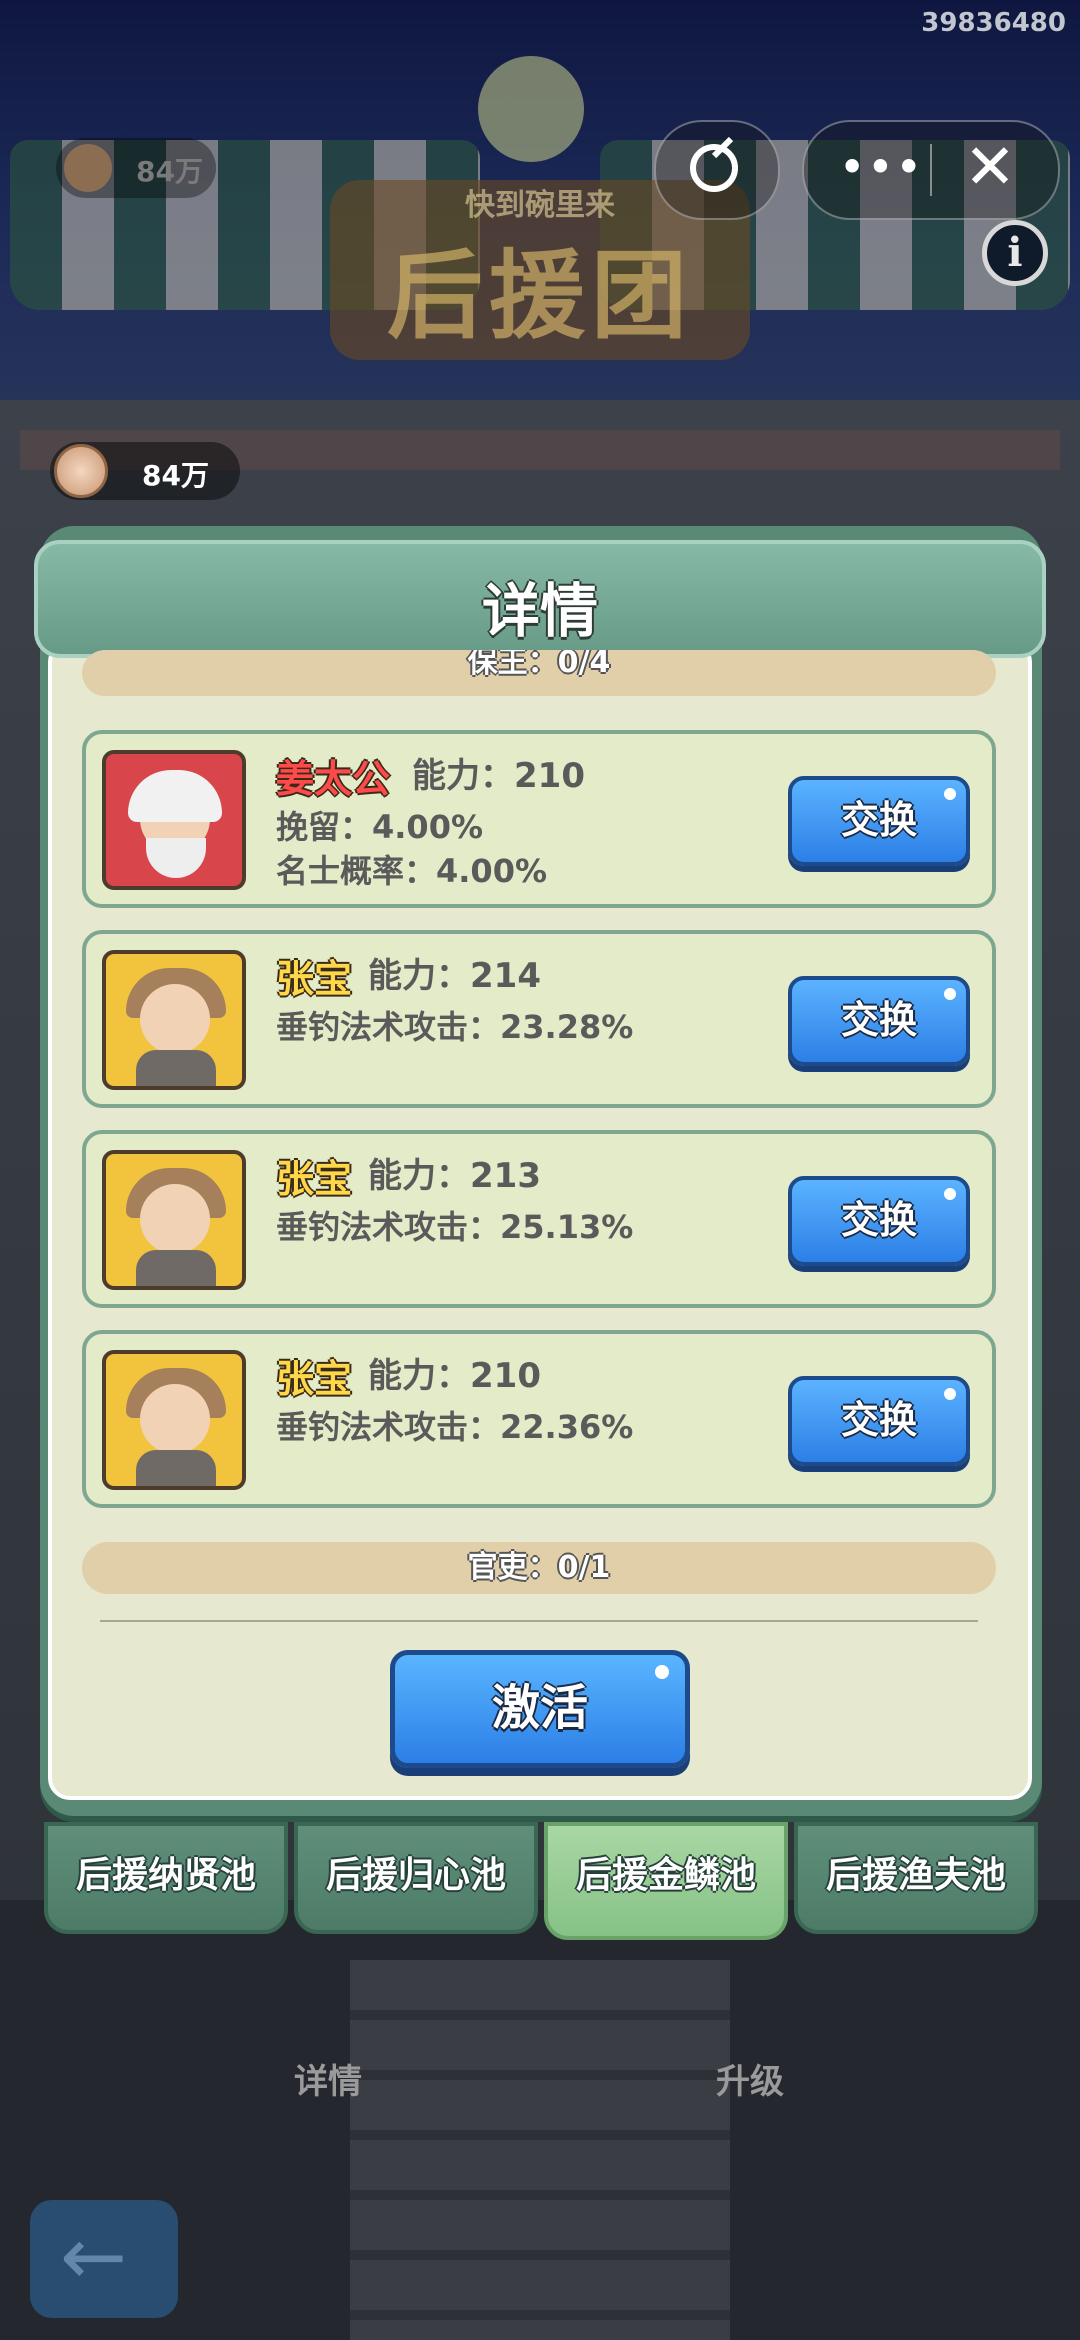 This screenshot has height=2340, width=1080. What do you see at coordinates (1015, 253) in the screenshot?
I see `info-icon: i` at bounding box center [1015, 253].